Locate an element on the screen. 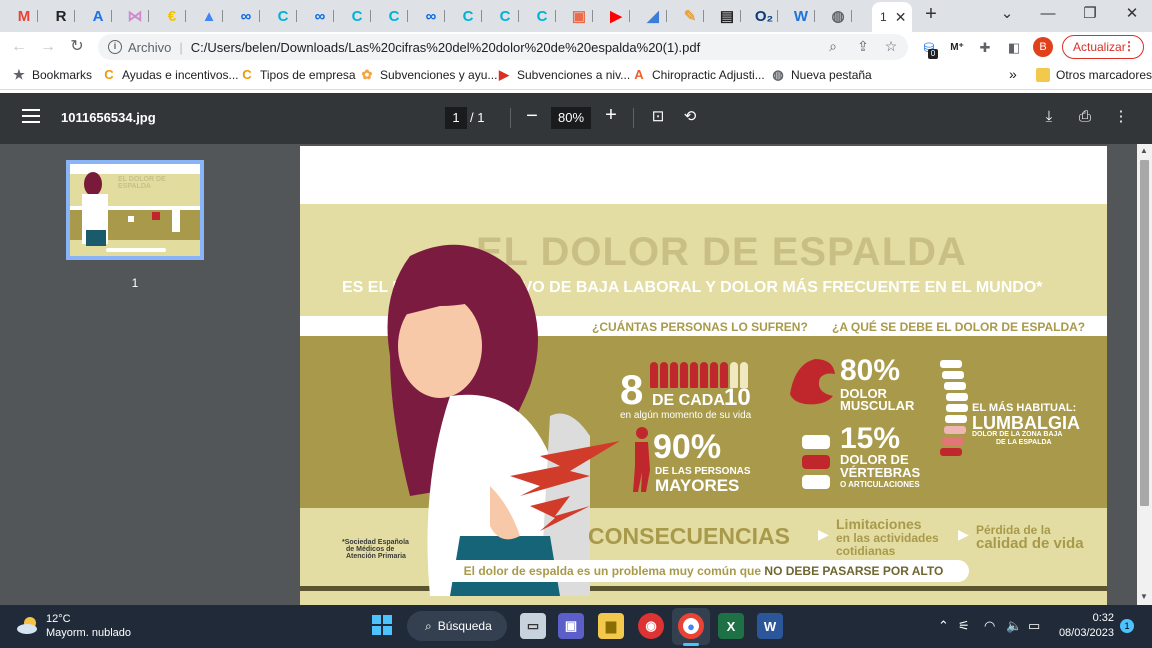 The height and width of the screenshot is (648, 1152). consequence2-line2: calidad de vida is located at coordinates (1030, 543).